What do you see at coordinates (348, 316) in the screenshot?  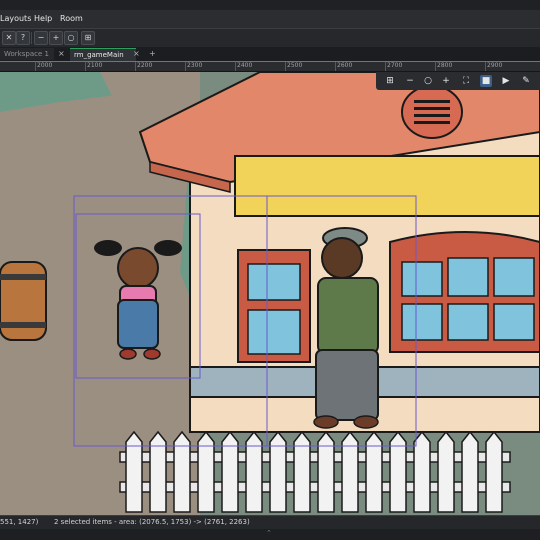 I see `man-vest` at bounding box center [348, 316].